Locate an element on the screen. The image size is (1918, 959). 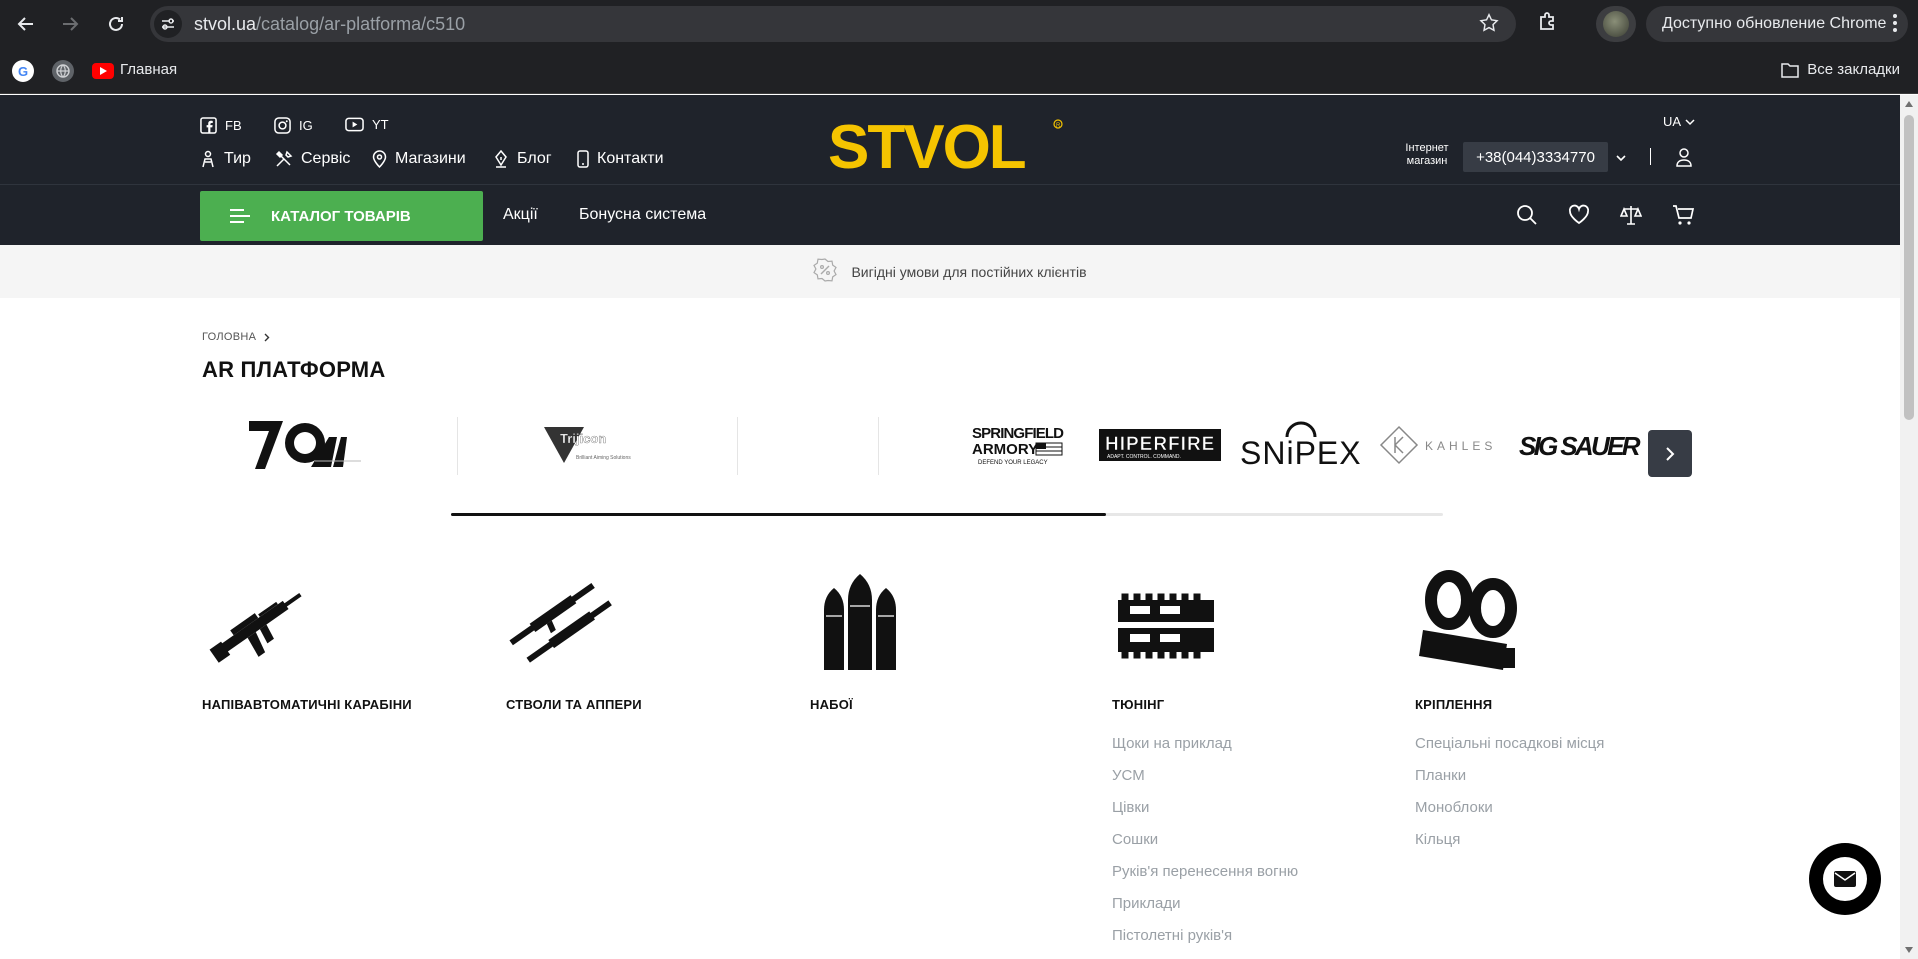
category-ammo: НАБОЇ is located at coordinates (950, 641).